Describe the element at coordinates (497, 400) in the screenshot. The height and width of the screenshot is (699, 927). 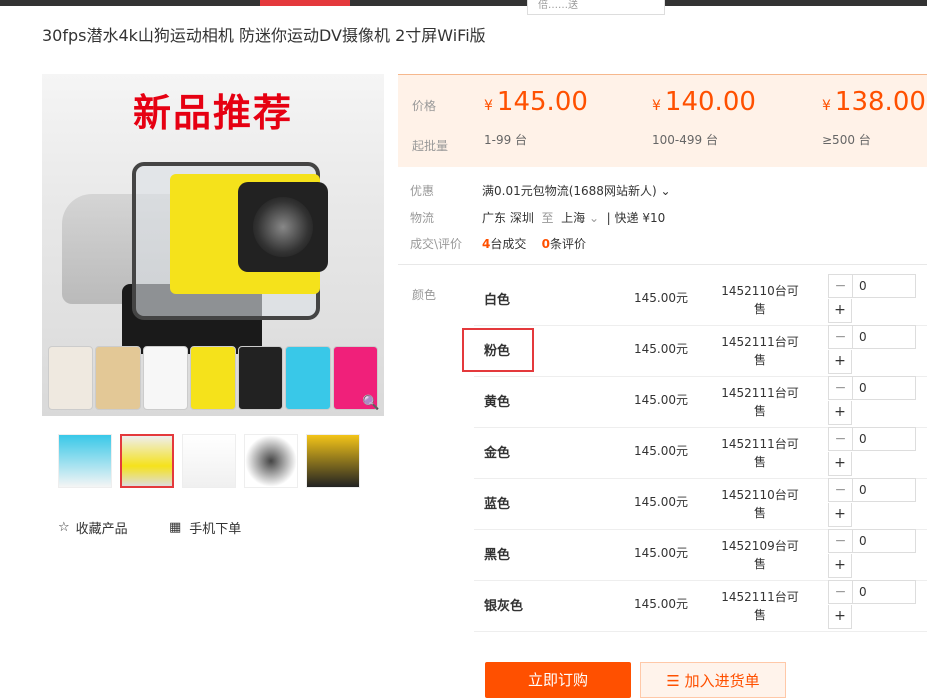
I see `sku-name: 黄色` at that location.